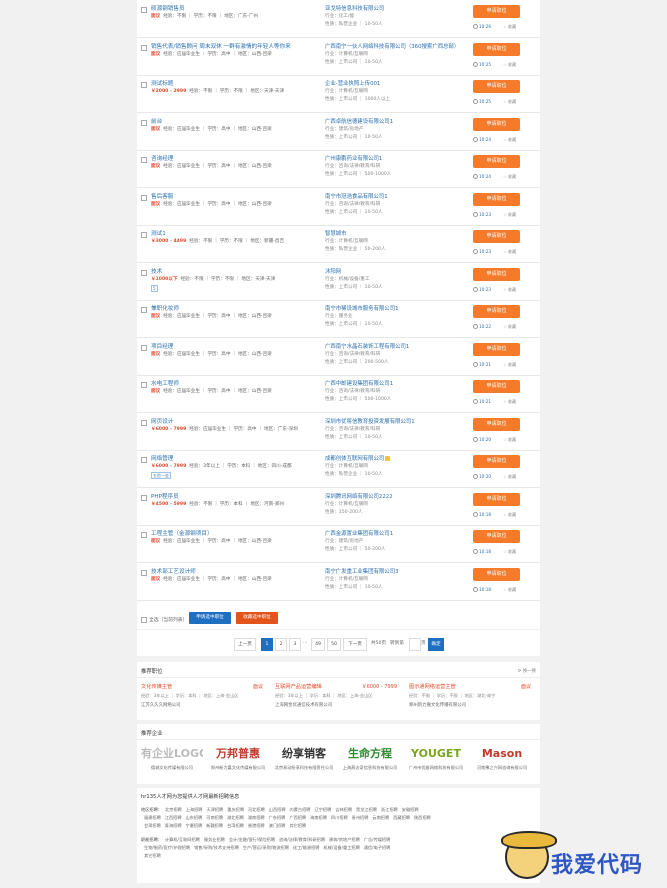 The height and width of the screenshot is (888, 667). What do you see at coordinates (194, 825) in the screenshot?
I see `region-link: 宁夏招聘` at bounding box center [194, 825].